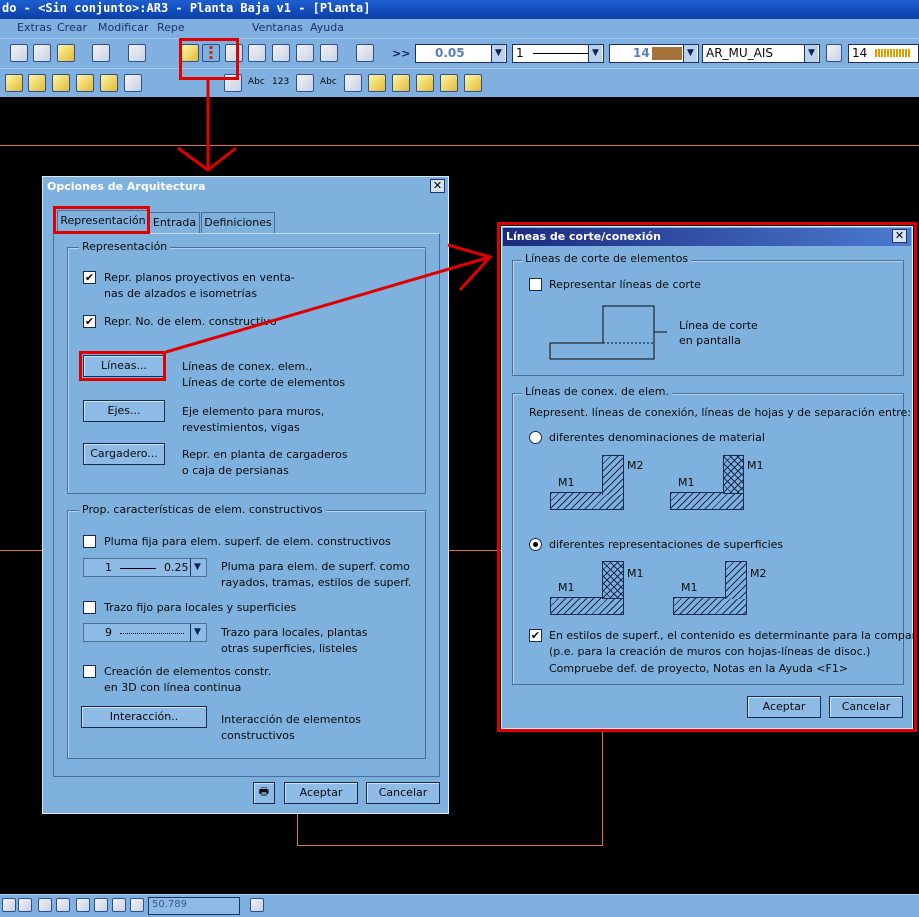 Image resolution: width=919 pixels, height=917 pixels. Describe the element at coordinates (834, 53) in the screenshot. I see `layer-link-icon` at that location.